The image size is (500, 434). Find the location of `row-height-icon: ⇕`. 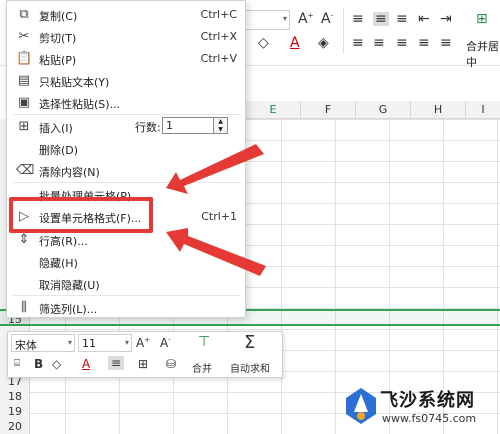

row-height-icon: ⇕ is located at coordinates (24, 239).